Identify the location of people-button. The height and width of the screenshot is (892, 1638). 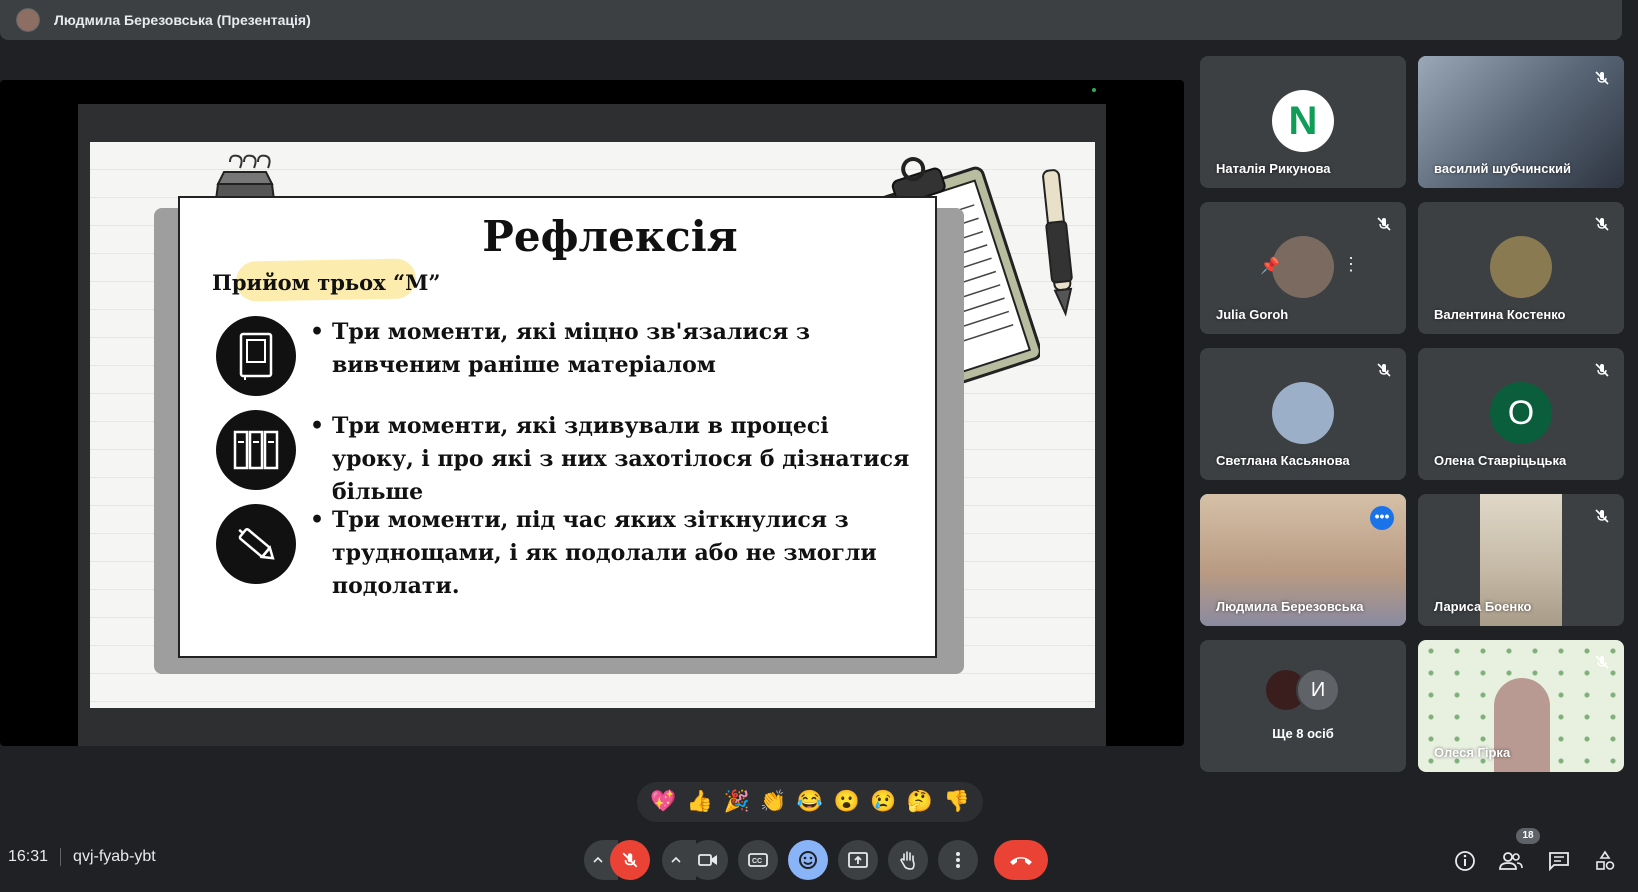
(1511, 861).